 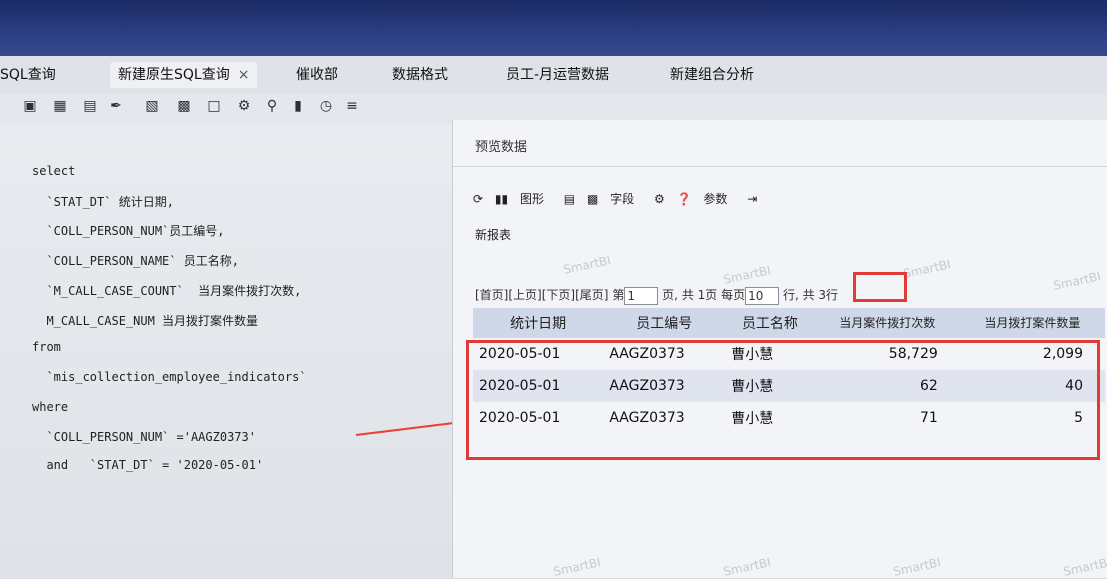 I want to click on tab-collection-dept: 催收部, so click(x=317, y=75).